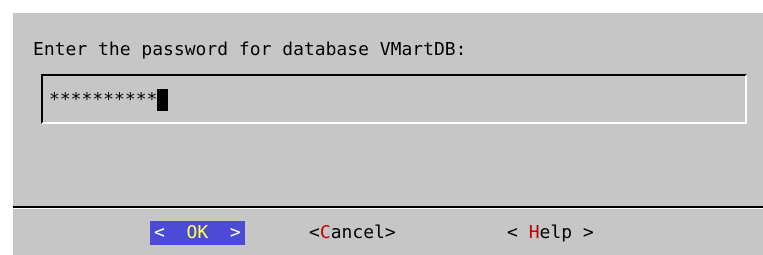 Image resolution: width=763 pixels, height=255 pixels. I want to click on cancel-button: <Cancel>, so click(352, 233).